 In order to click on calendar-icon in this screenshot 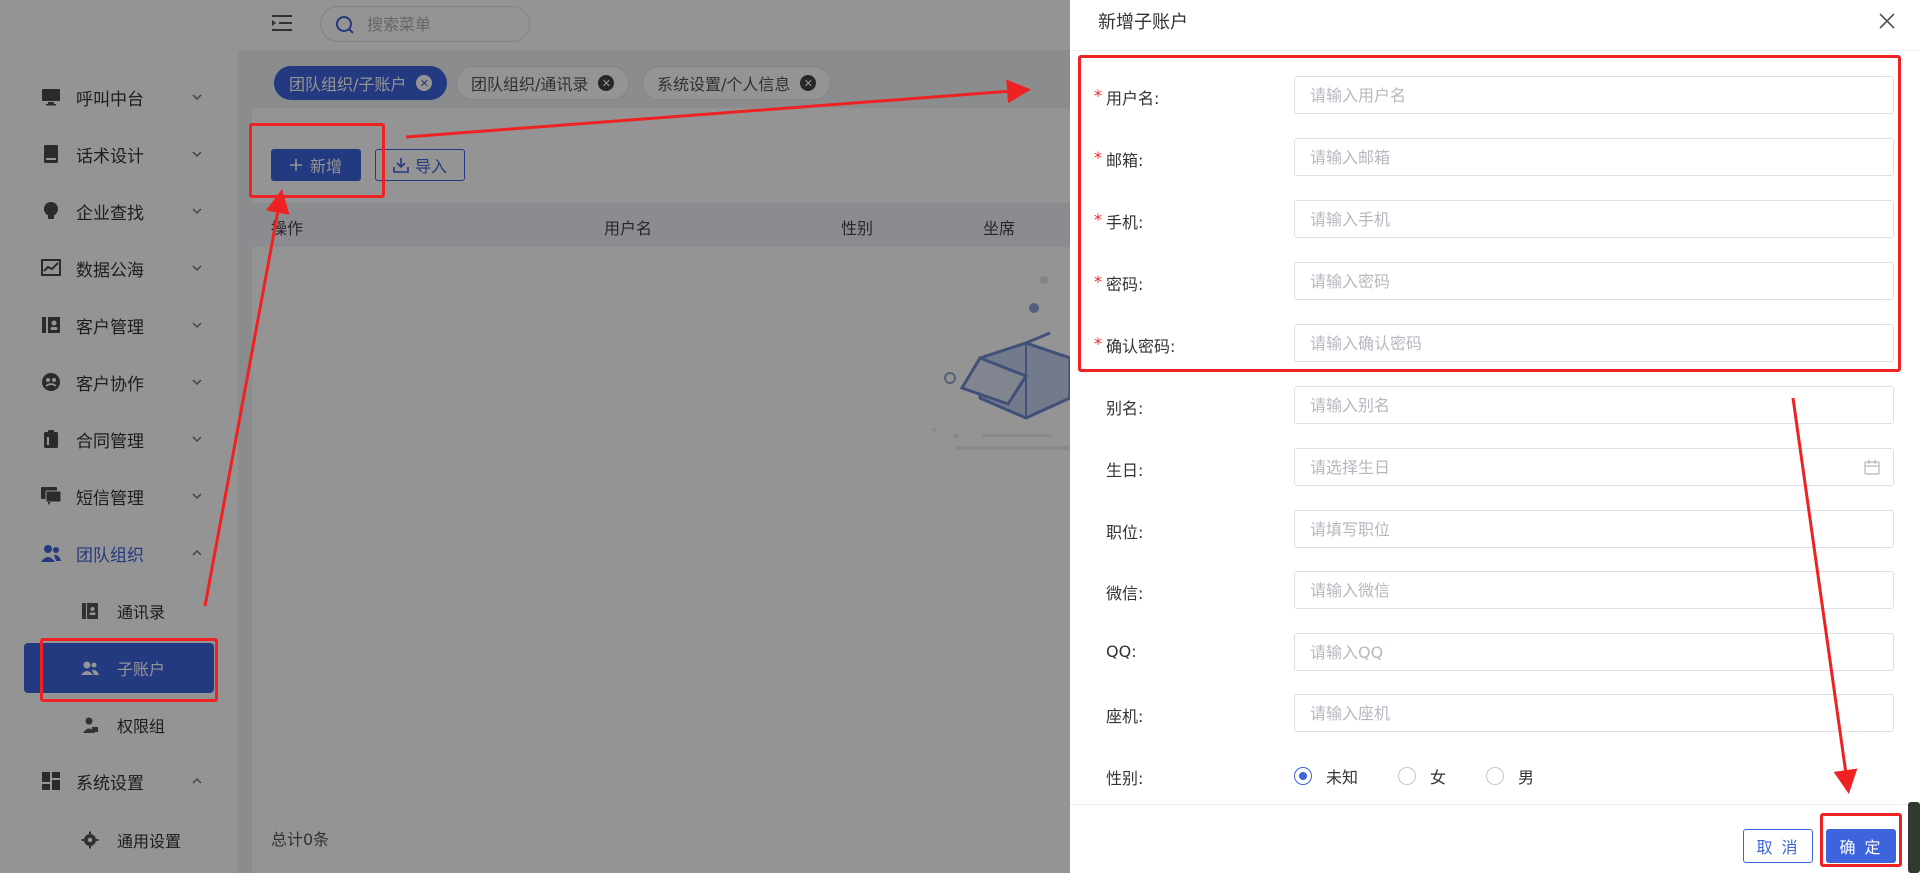, I will do `click(1872, 467)`.